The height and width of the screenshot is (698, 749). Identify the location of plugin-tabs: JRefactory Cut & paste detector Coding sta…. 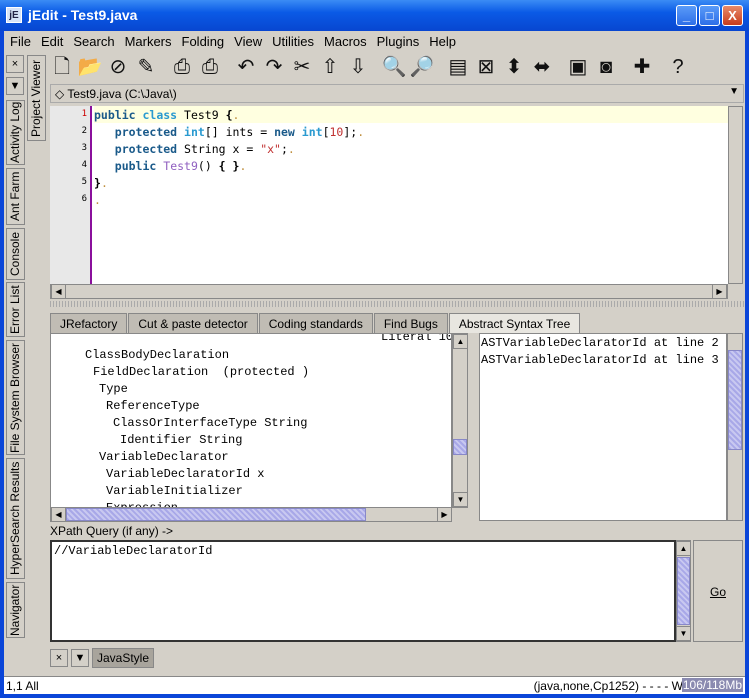
(315, 323).